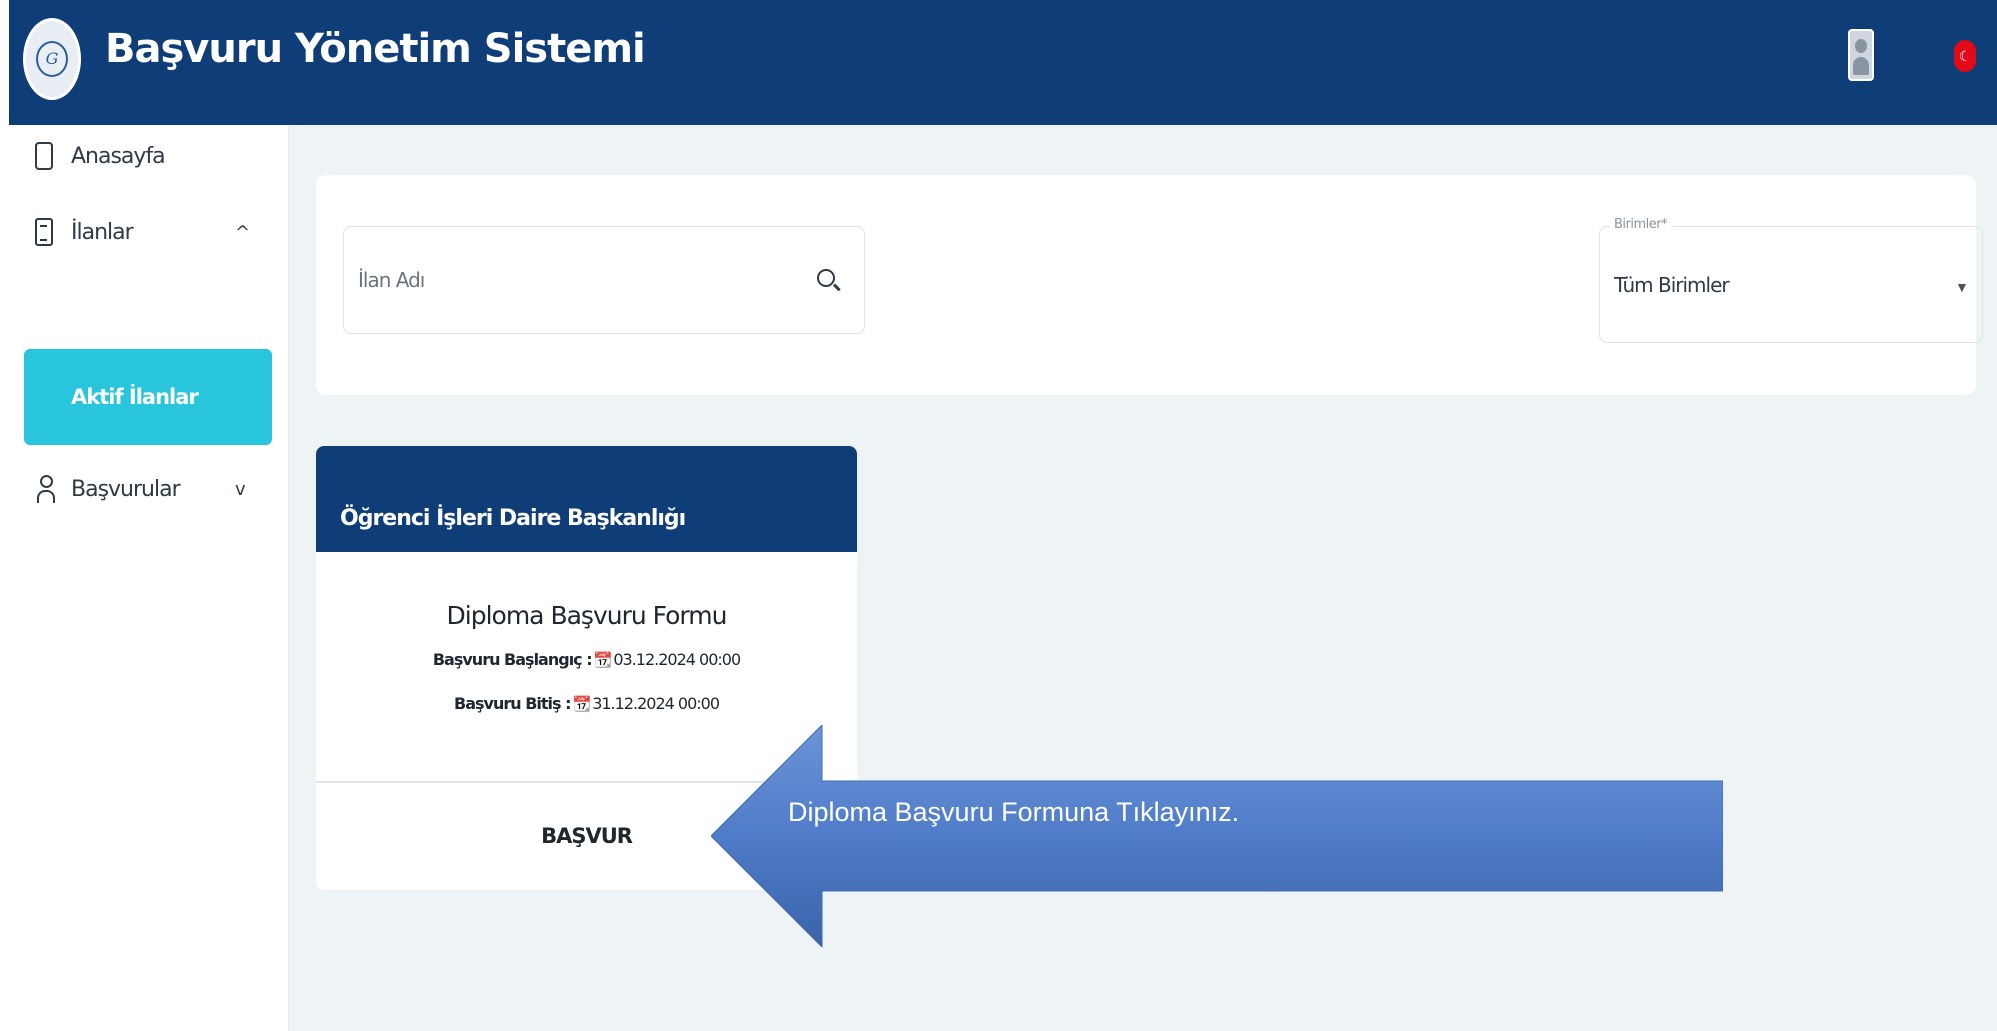 The height and width of the screenshot is (1031, 1997). I want to click on end-date-label: Başvuru Bitiş :, so click(512, 703).